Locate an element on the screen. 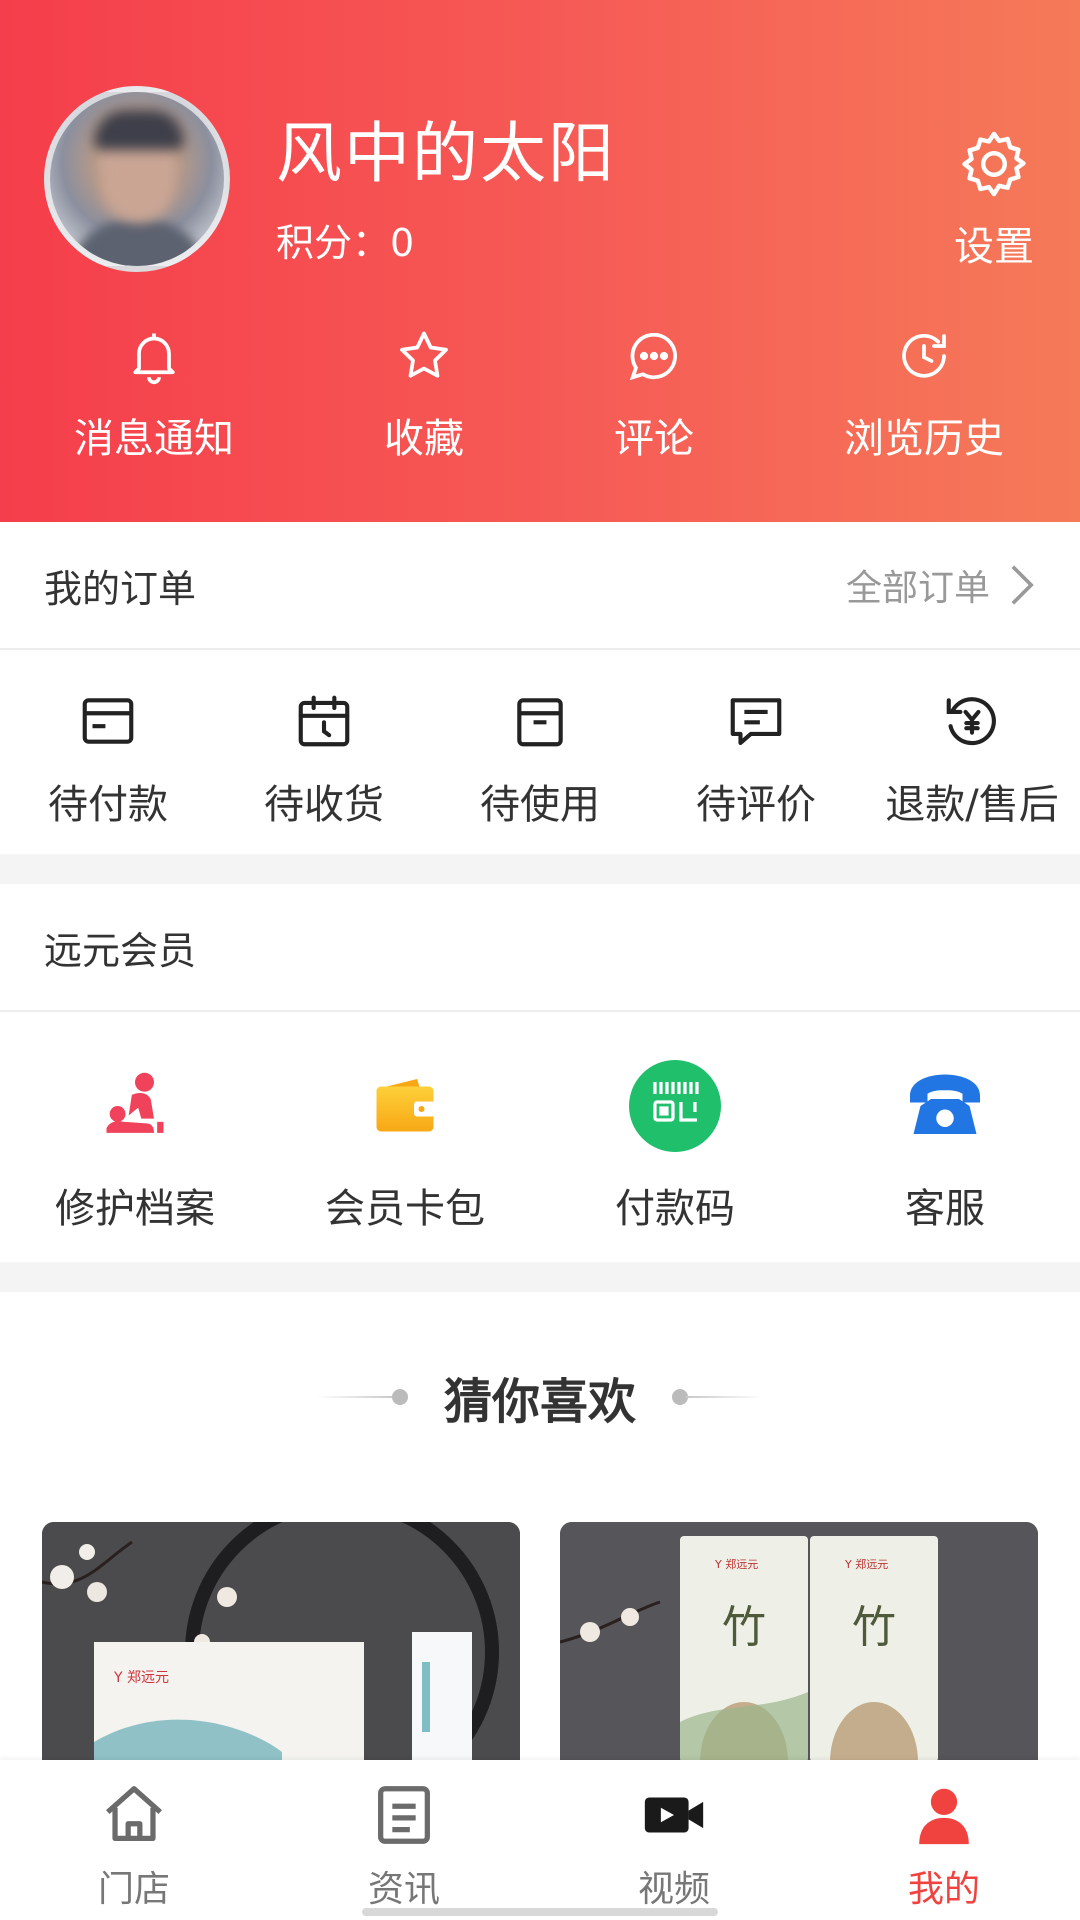 The height and width of the screenshot is (1920, 1080). product-image: Y 郑远元 Y 郑远元 竹 竹 is located at coordinates (799, 1642).